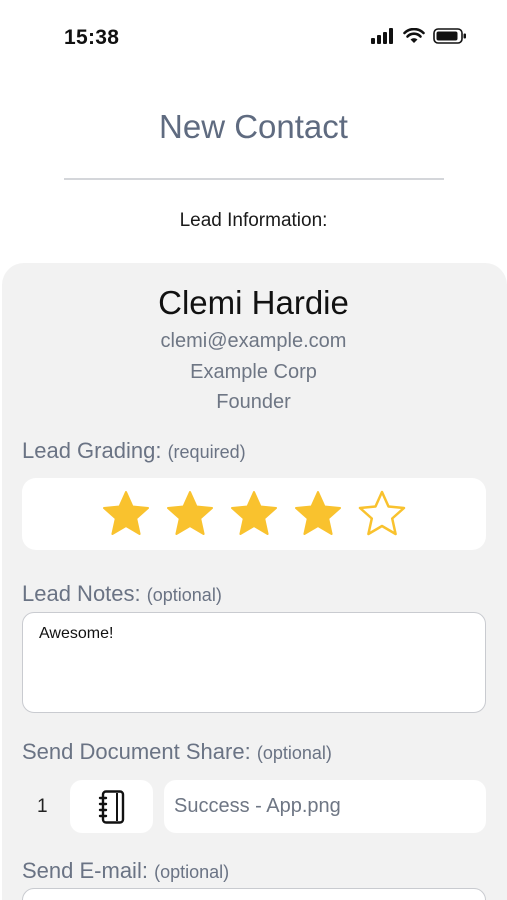 Image resolution: width=507 pixels, height=900 pixels. What do you see at coordinates (184, 595) in the screenshot?
I see `lead-notes-hint: (optional)` at bounding box center [184, 595].